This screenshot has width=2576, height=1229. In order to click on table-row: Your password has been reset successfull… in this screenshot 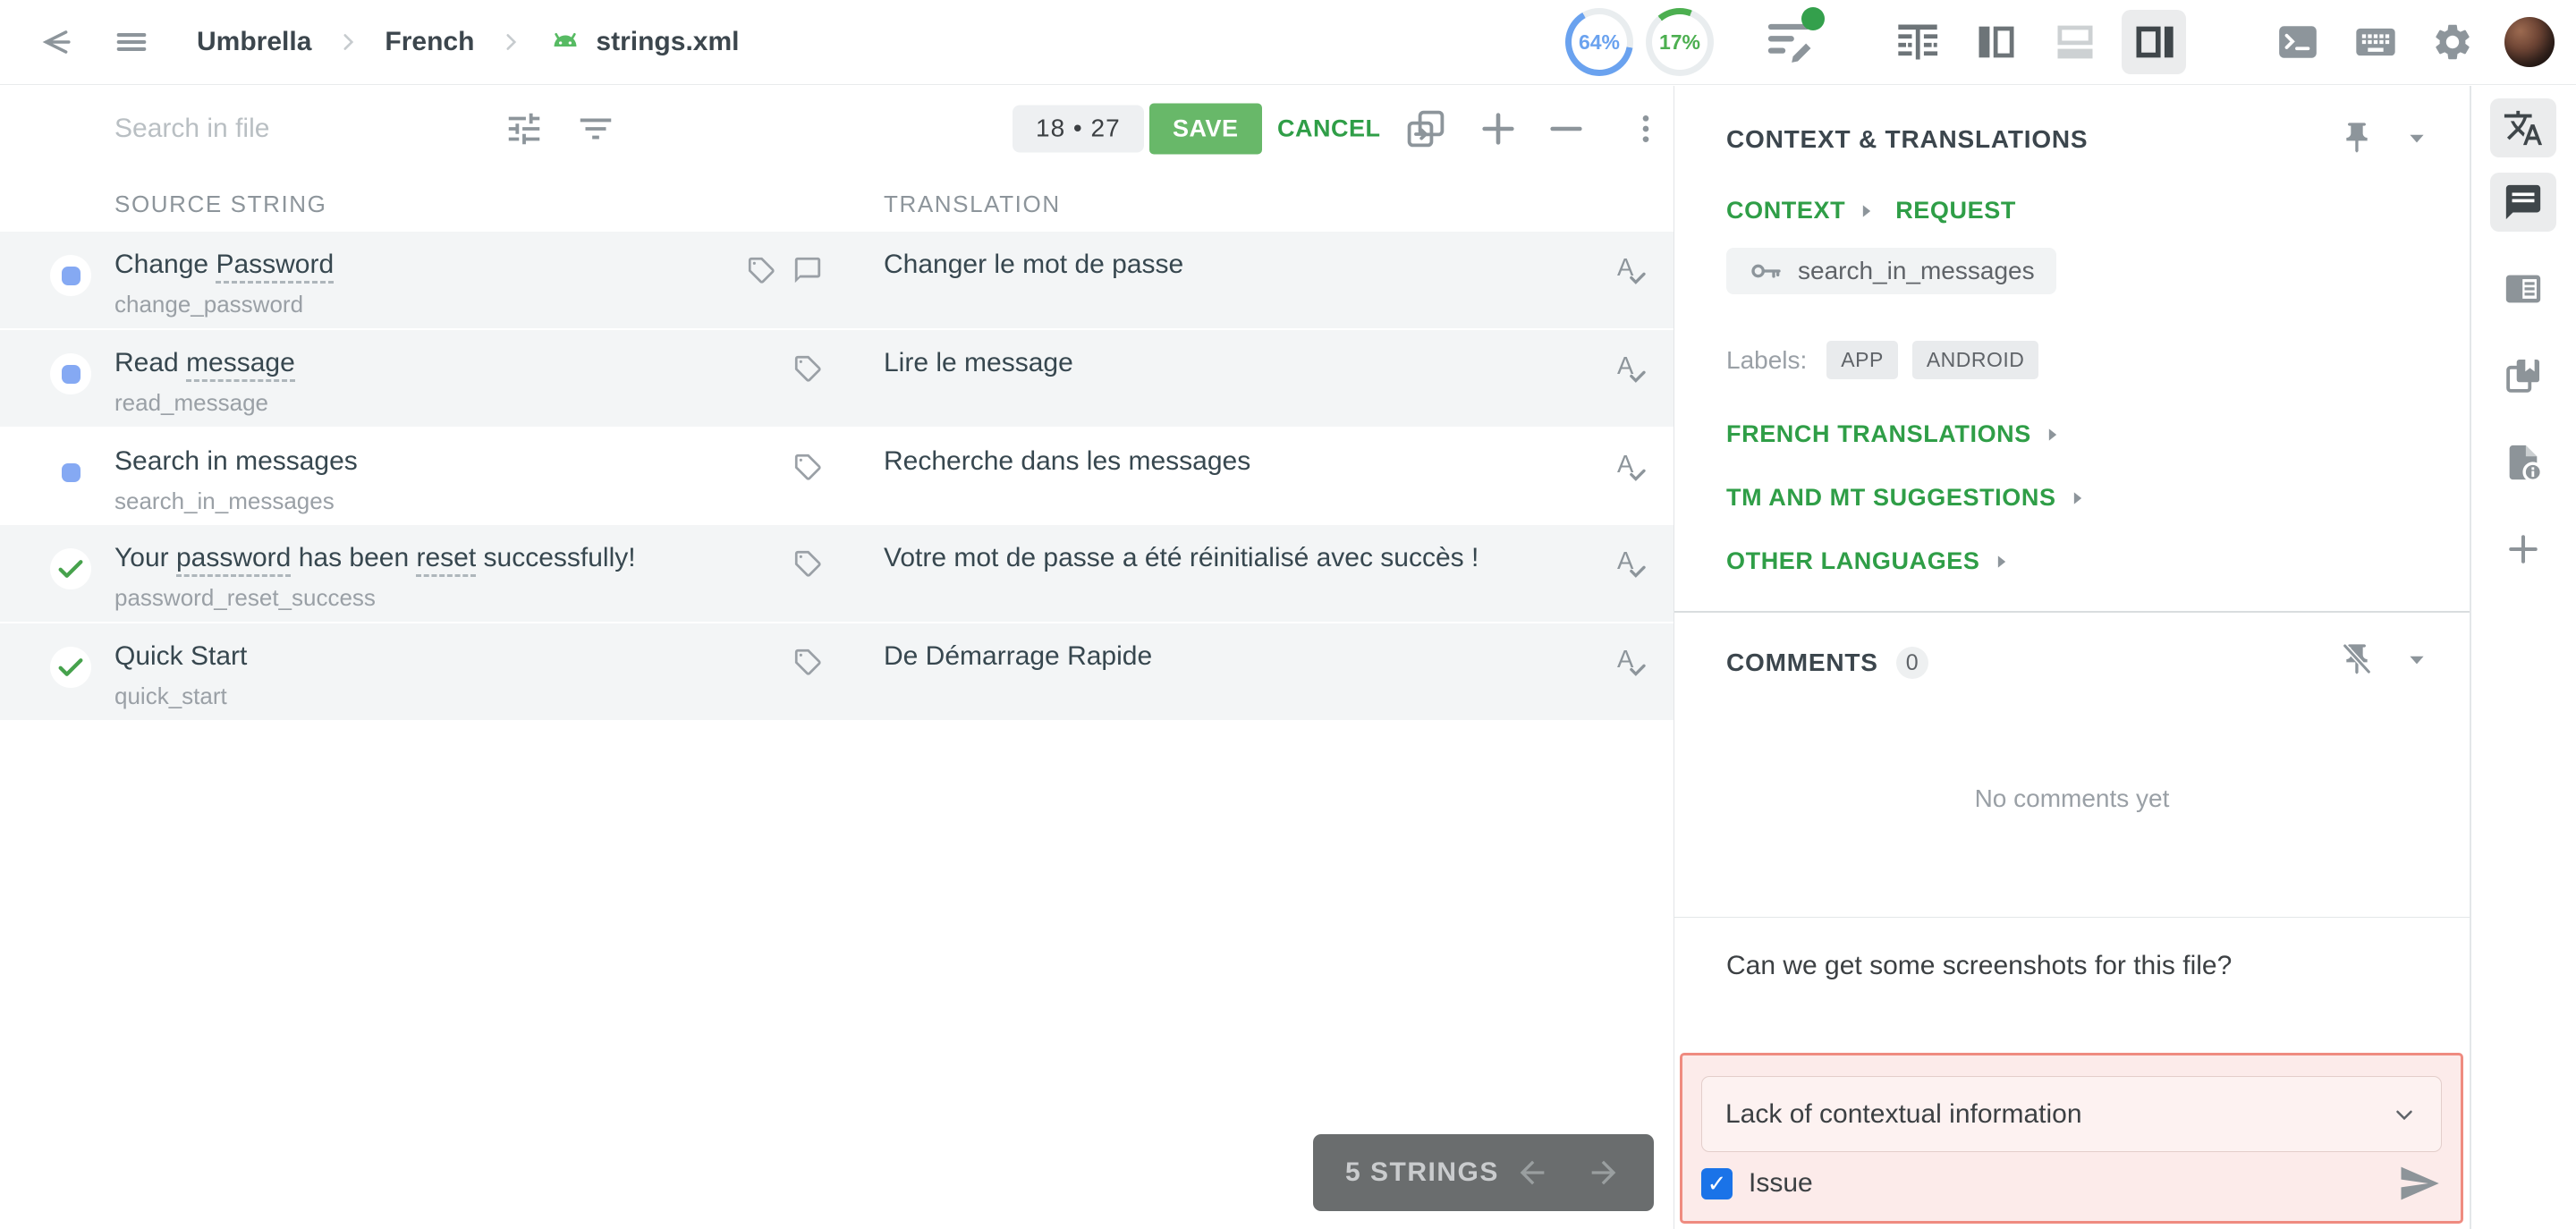, I will do `click(837, 574)`.